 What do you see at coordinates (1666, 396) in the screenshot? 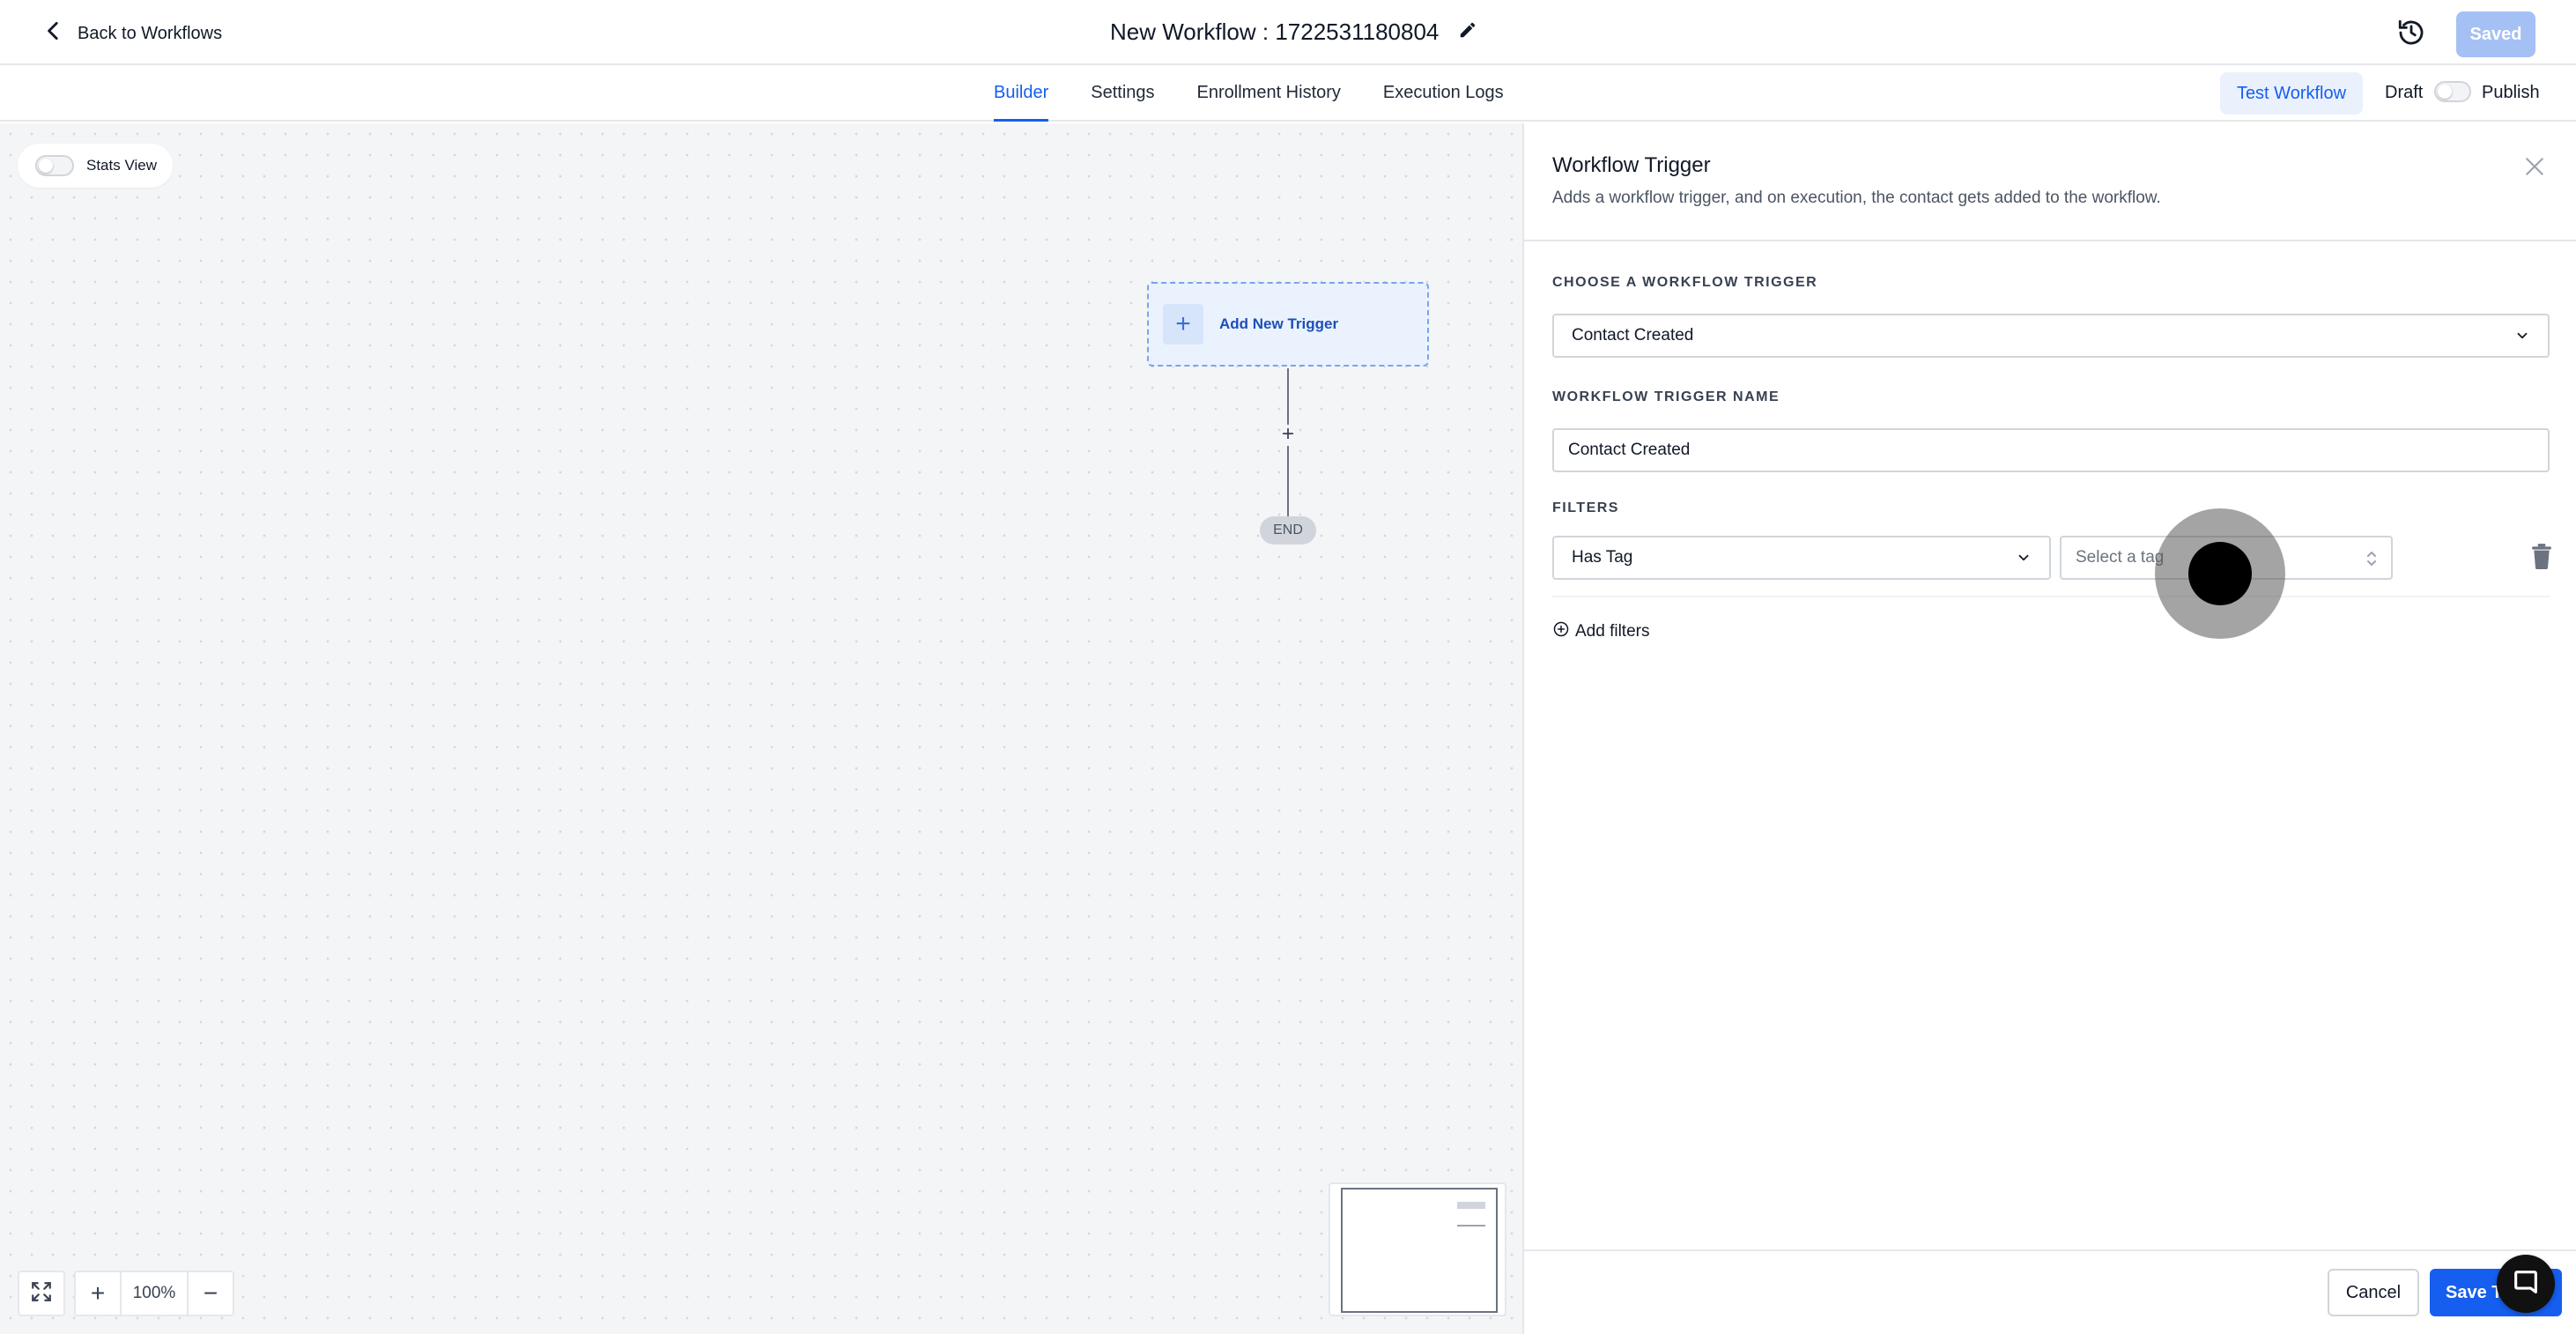
I see `trigger-name-label: WORKFLOW TRIGGER NAME` at bounding box center [1666, 396].